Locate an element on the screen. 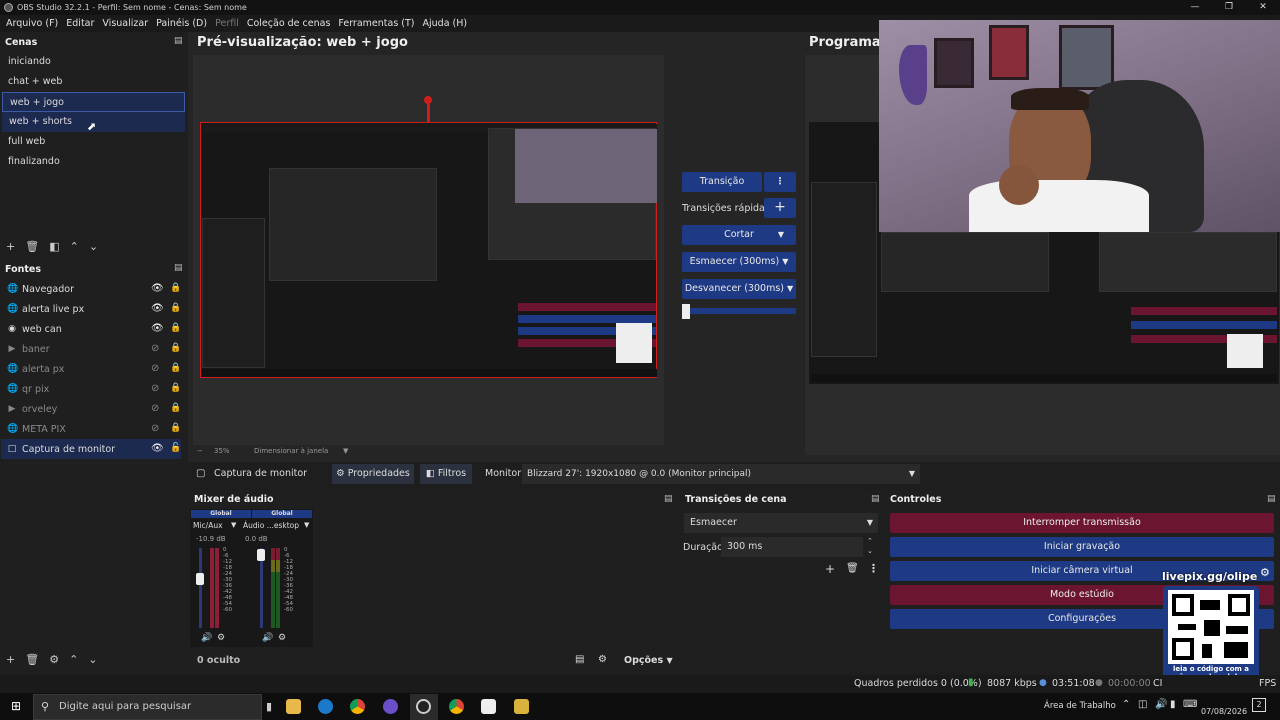 This screenshot has height=720, width=1280. network-icon: ◫ is located at coordinates (1142, 704).